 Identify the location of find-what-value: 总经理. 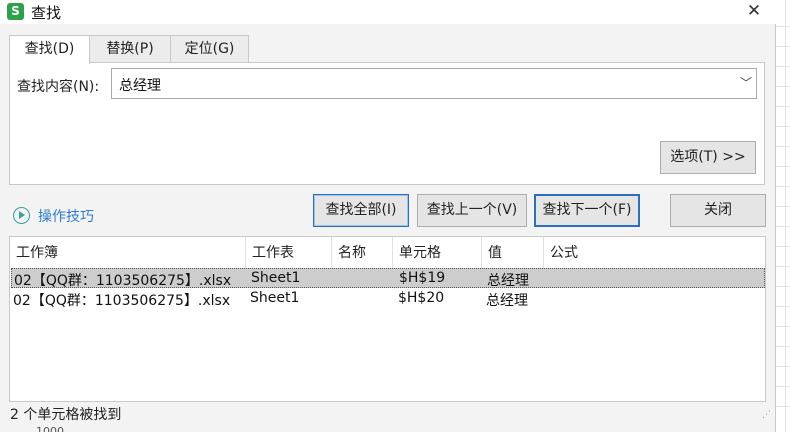
(140, 85).